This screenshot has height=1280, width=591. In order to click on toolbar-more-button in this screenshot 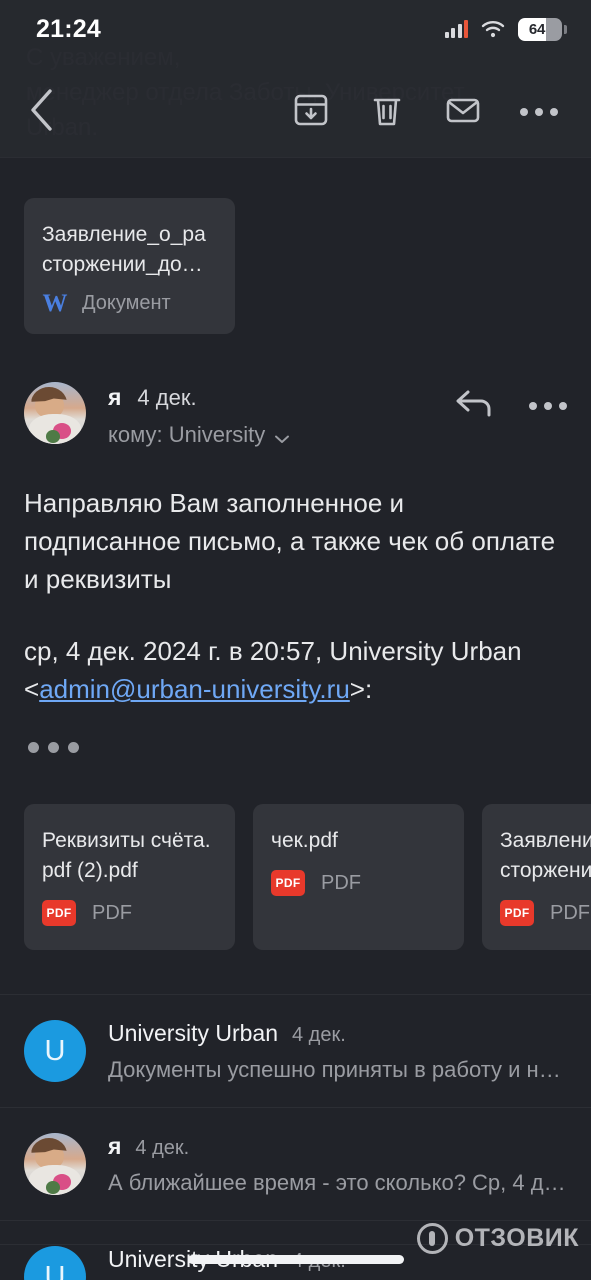, I will do `click(539, 112)`.